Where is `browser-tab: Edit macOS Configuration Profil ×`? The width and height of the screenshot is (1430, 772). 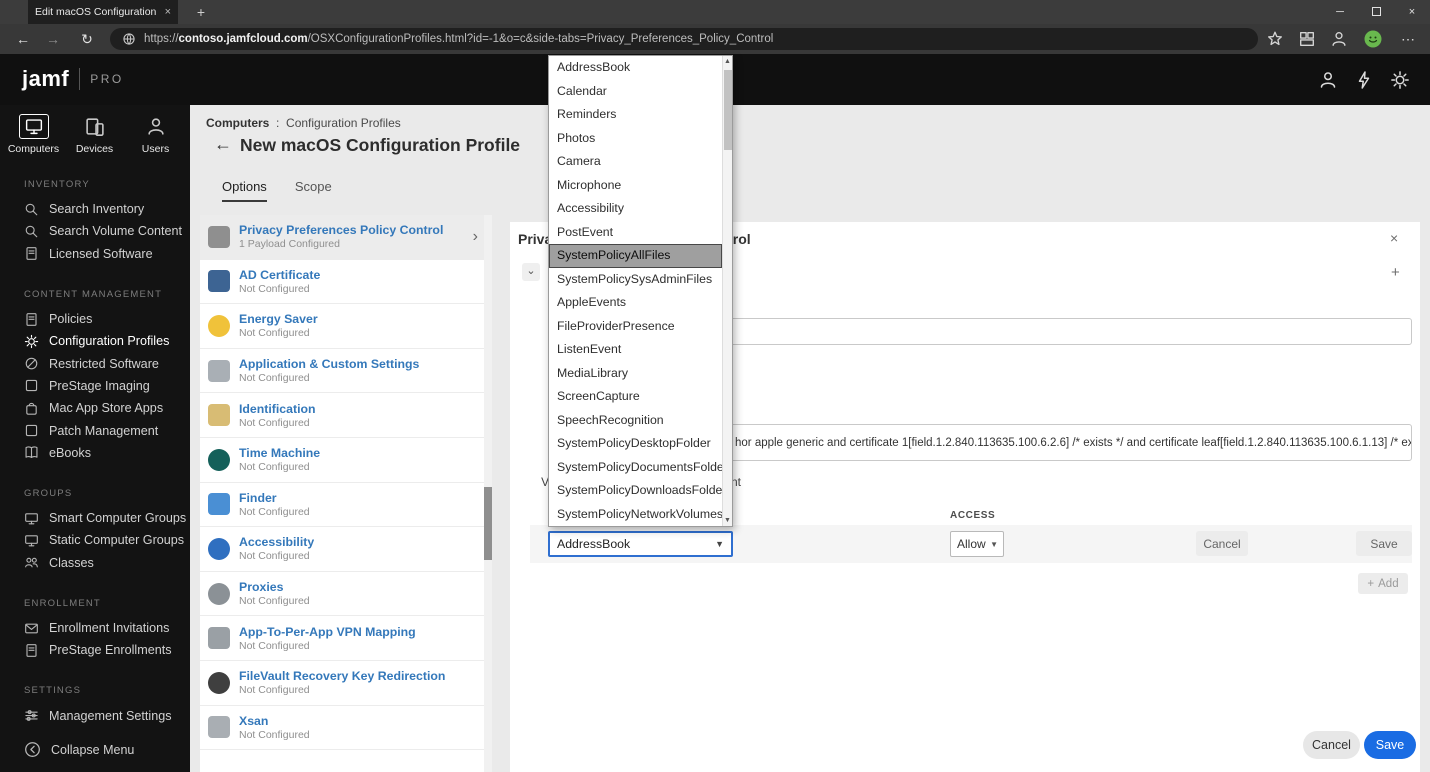 browser-tab: Edit macOS Configuration Profil × is located at coordinates (103, 12).